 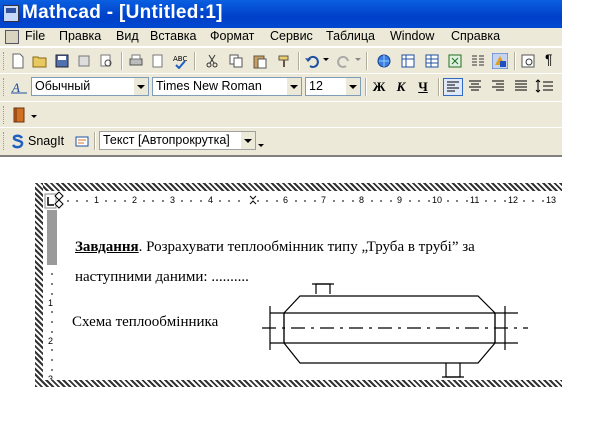 What do you see at coordinates (53, 295) in the screenshot?
I see `vertical-ruler: 1 2 3` at bounding box center [53, 295].